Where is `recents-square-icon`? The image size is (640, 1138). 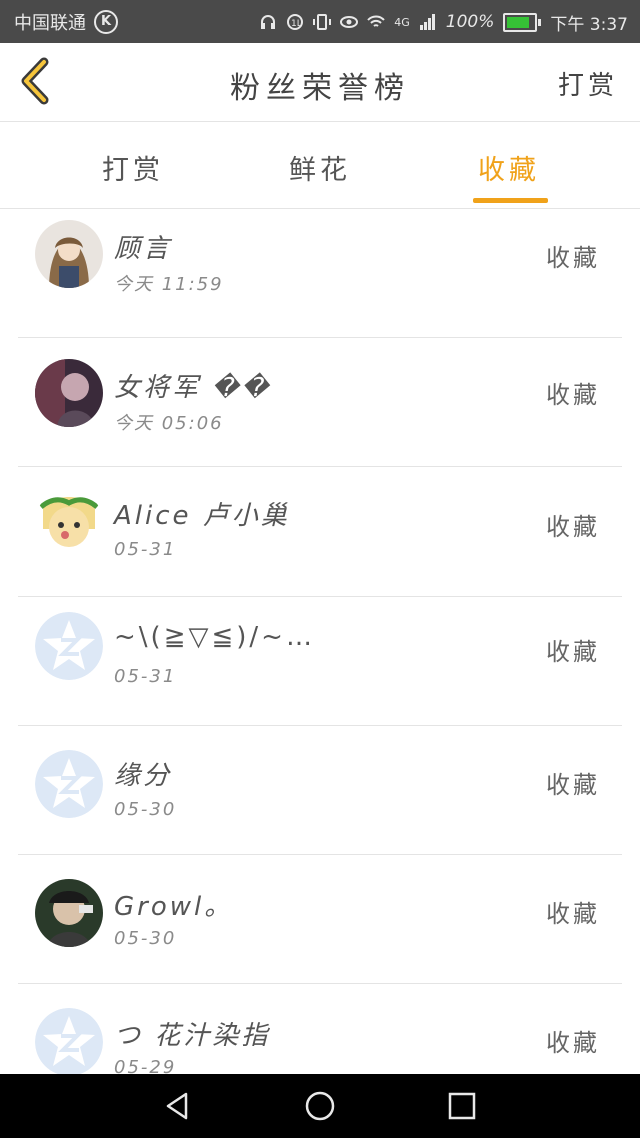 recents-square-icon is located at coordinates (462, 1106).